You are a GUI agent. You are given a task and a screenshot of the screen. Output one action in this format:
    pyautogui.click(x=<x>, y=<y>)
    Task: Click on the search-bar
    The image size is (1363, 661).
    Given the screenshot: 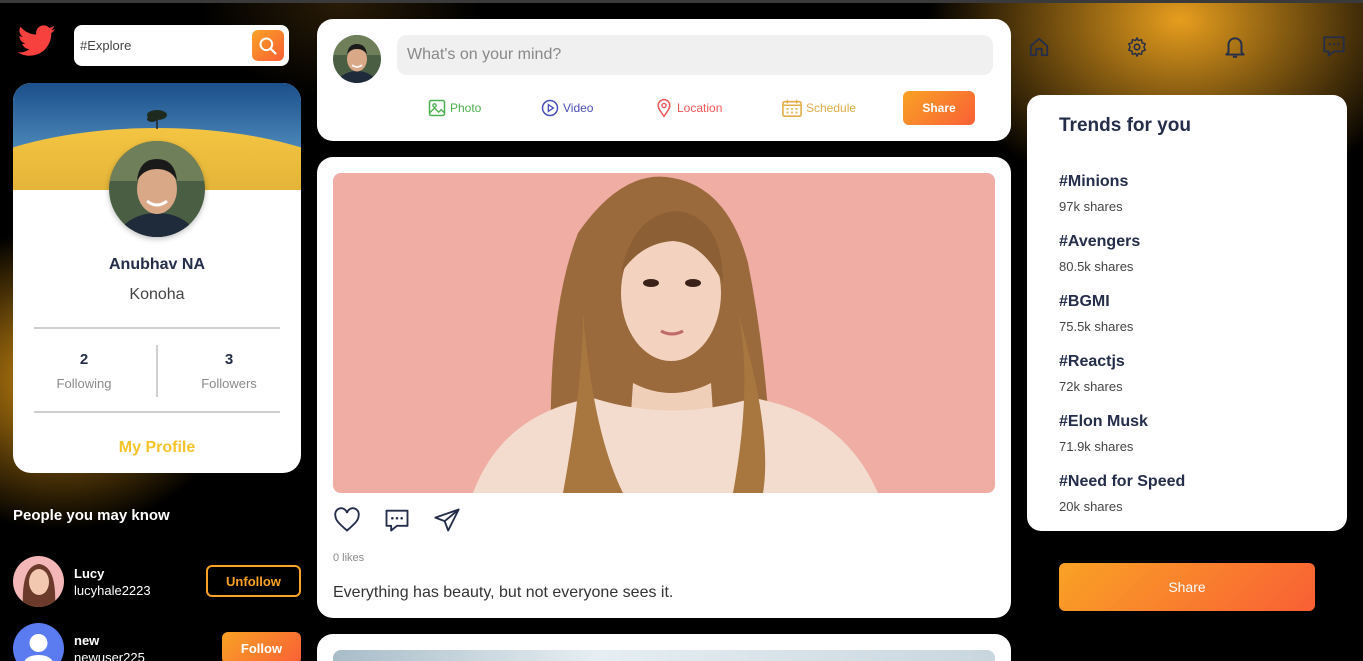 What is the action you would take?
    pyautogui.click(x=181, y=45)
    